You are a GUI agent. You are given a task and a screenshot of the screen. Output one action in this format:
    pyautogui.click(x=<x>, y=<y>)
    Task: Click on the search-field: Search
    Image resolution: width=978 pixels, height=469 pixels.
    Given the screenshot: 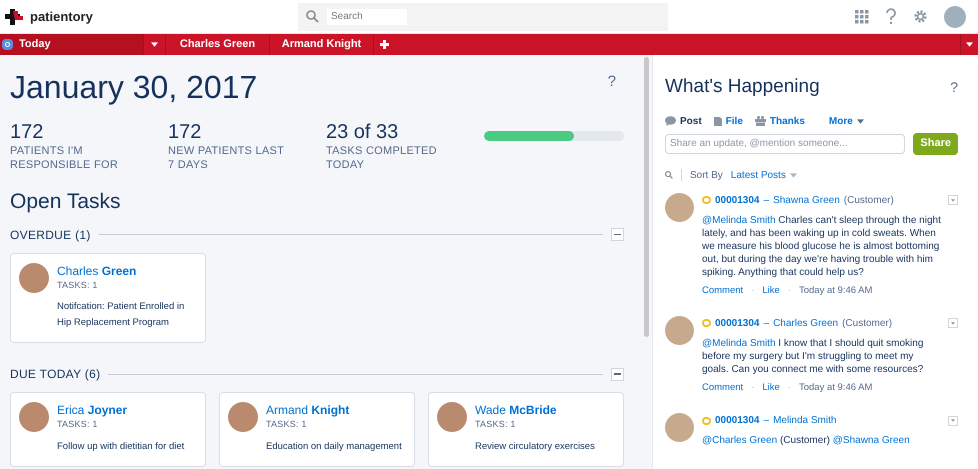 What is the action you would take?
    pyautogui.click(x=483, y=16)
    